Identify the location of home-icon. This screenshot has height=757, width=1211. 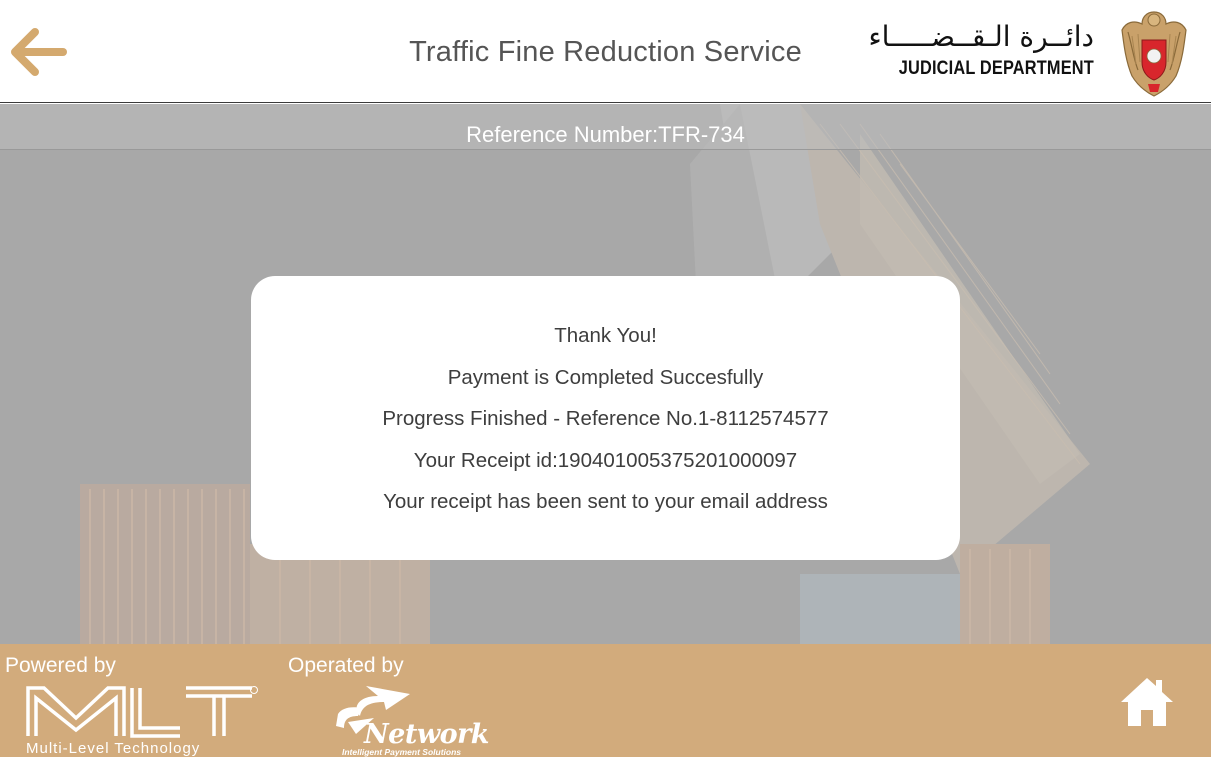
(1147, 702).